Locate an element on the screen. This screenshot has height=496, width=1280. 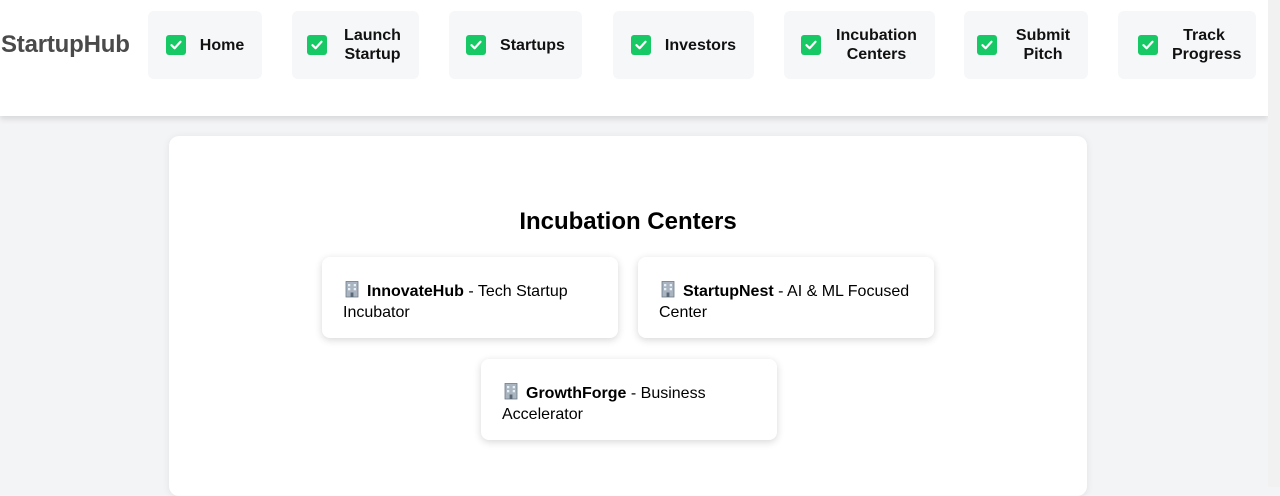
nav-item-incubation-centers: Incubation Centers is located at coordinates (859, 45).